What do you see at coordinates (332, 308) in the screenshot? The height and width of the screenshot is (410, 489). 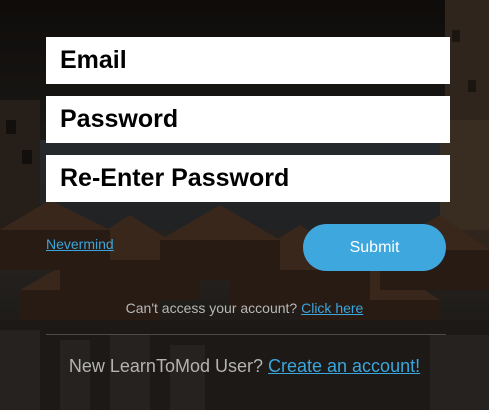 I see `click-here-link: Click here` at bounding box center [332, 308].